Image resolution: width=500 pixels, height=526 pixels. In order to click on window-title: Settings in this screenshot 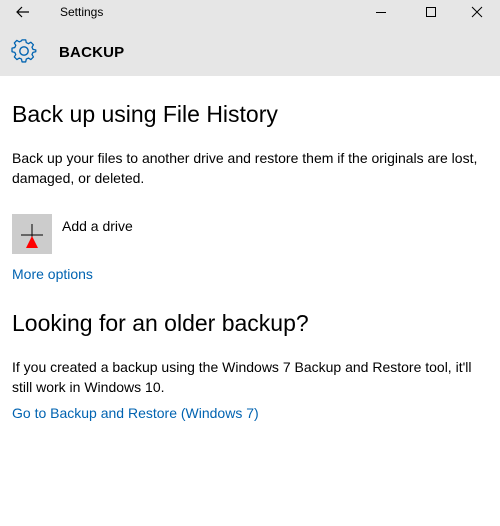, I will do `click(82, 12)`.